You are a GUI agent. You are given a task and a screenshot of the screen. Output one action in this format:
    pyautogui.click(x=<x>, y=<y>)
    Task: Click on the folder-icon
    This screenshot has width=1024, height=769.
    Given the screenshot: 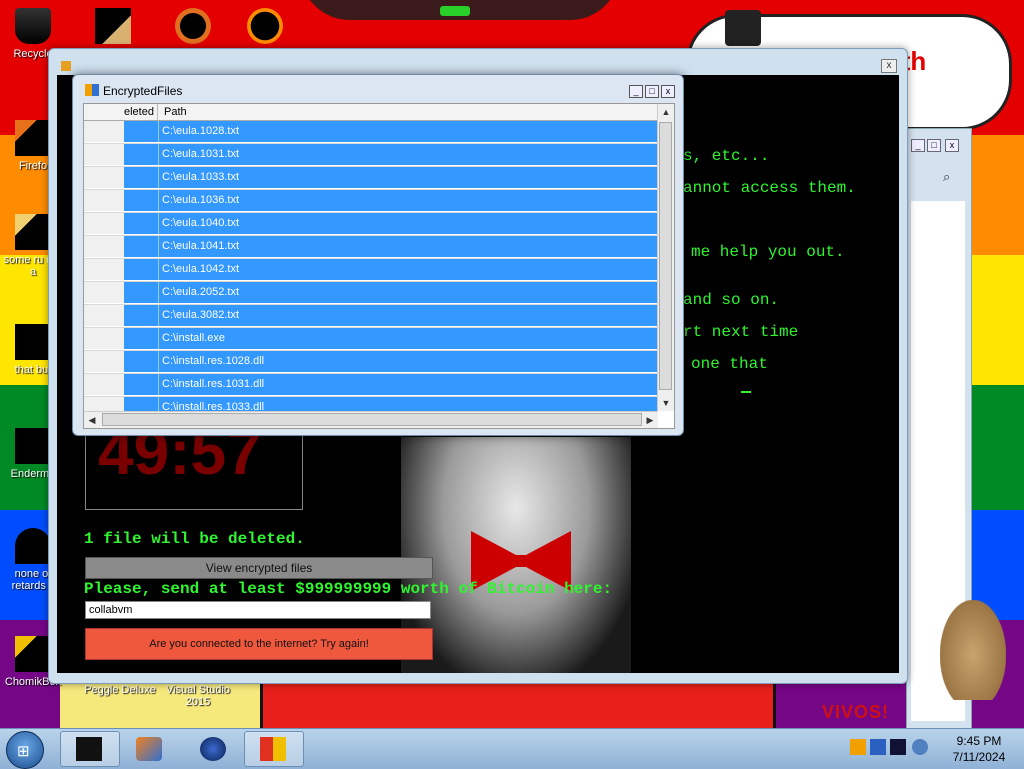 What is the action you would take?
    pyautogui.click(x=113, y=26)
    